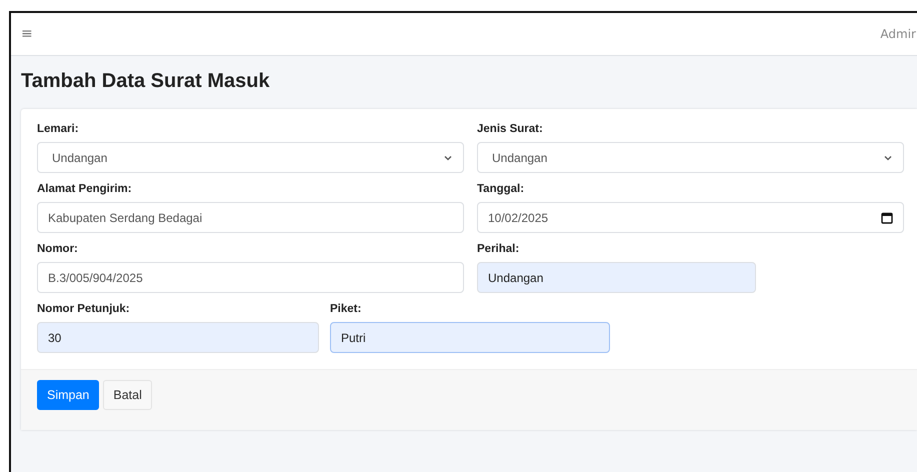 This screenshot has height=472, width=917. I want to click on field-label: Tanggal:, so click(501, 189).